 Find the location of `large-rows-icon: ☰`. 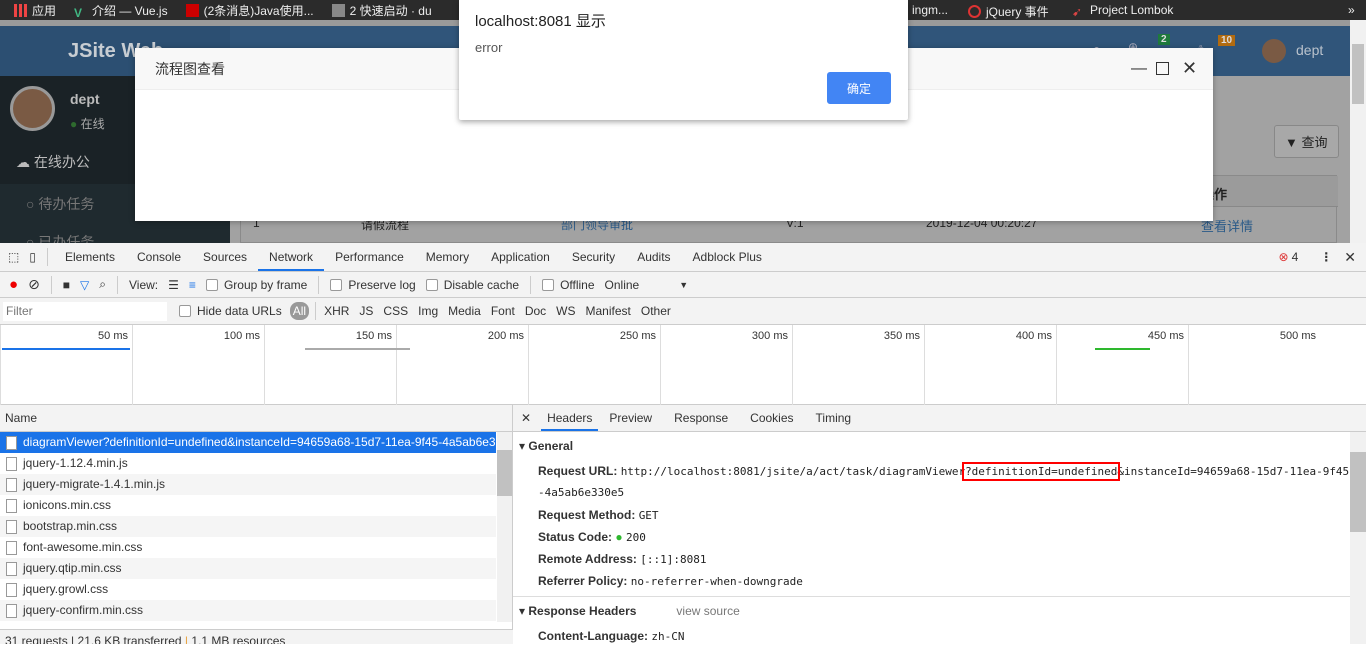

large-rows-icon: ☰ is located at coordinates (173, 285).